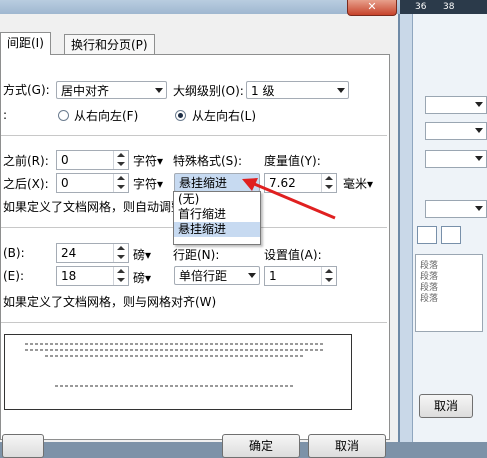  I want to click on paragraph-preview, so click(178, 372).